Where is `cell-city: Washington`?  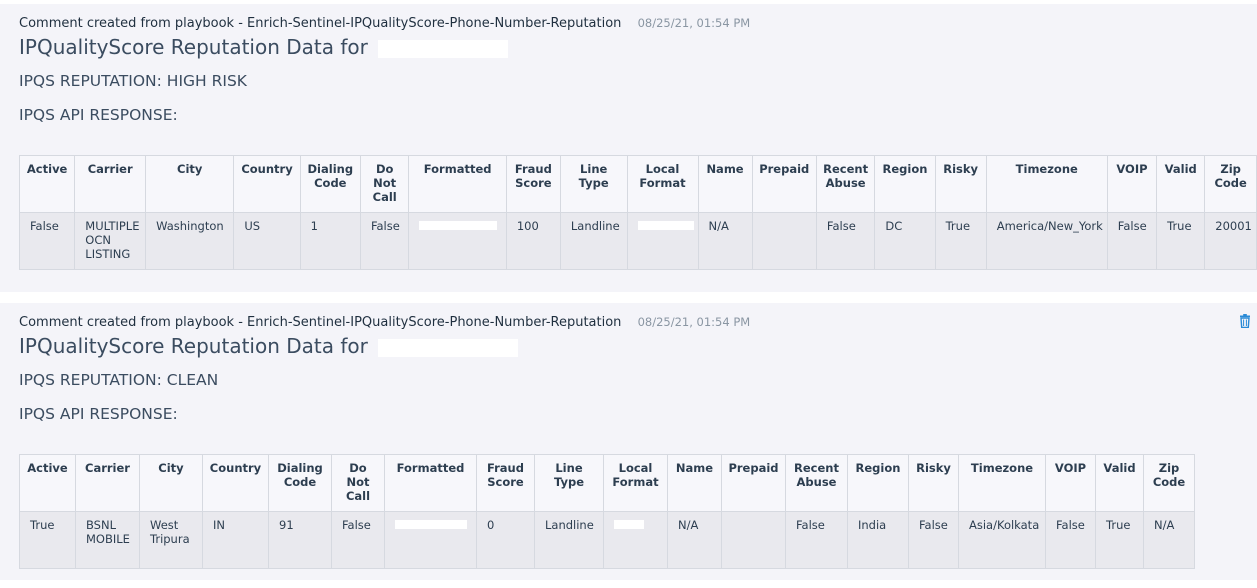 cell-city: Washington is located at coordinates (190, 241).